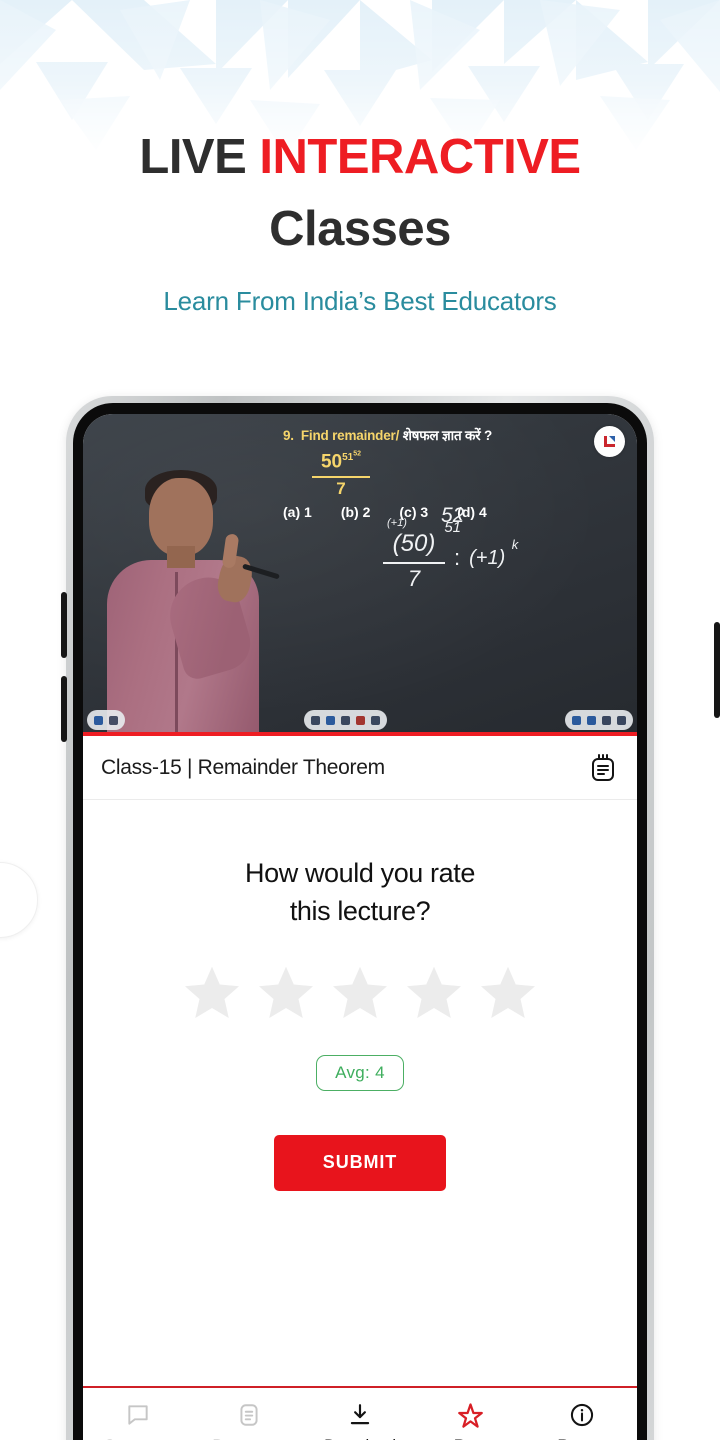  What do you see at coordinates (360, 911) in the screenshot?
I see `rating-question-line2: this lecture?` at bounding box center [360, 911].